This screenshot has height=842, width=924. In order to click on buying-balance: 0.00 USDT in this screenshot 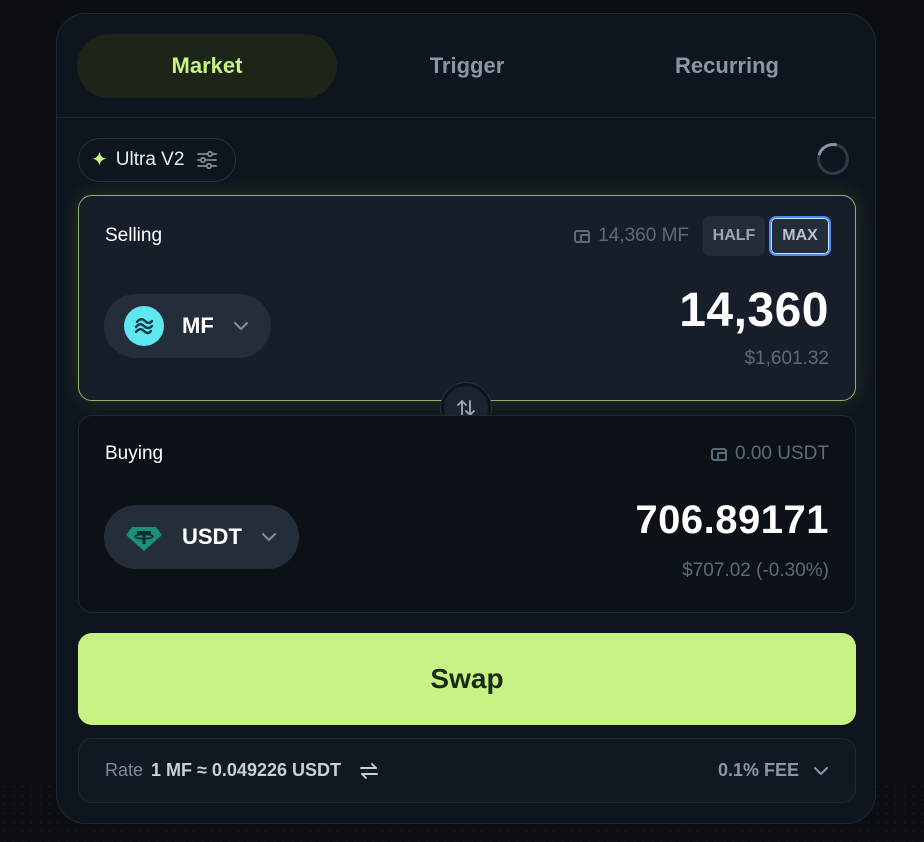, I will do `click(770, 454)`.